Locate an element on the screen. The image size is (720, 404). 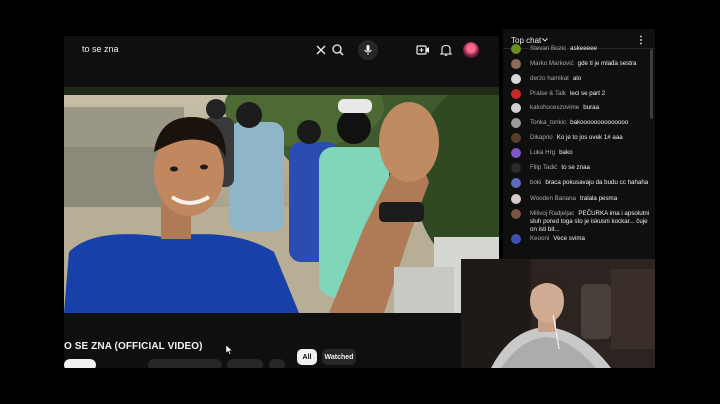
chat-author-name: Wooden Banana is located at coordinates (553, 198).